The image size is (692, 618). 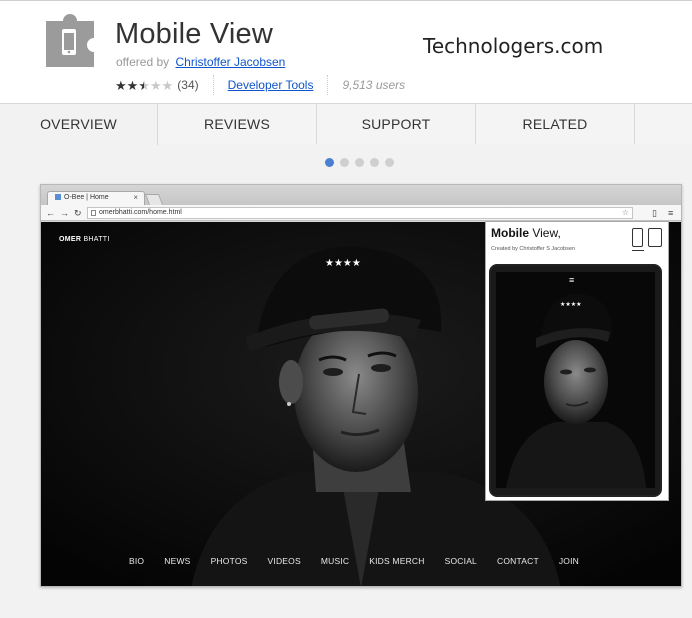 What do you see at coordinates (533, 249) in the screenshot?
I see `popup-credit: Created by Christoffer S Jacobsen` at bounding box center [533, 249].